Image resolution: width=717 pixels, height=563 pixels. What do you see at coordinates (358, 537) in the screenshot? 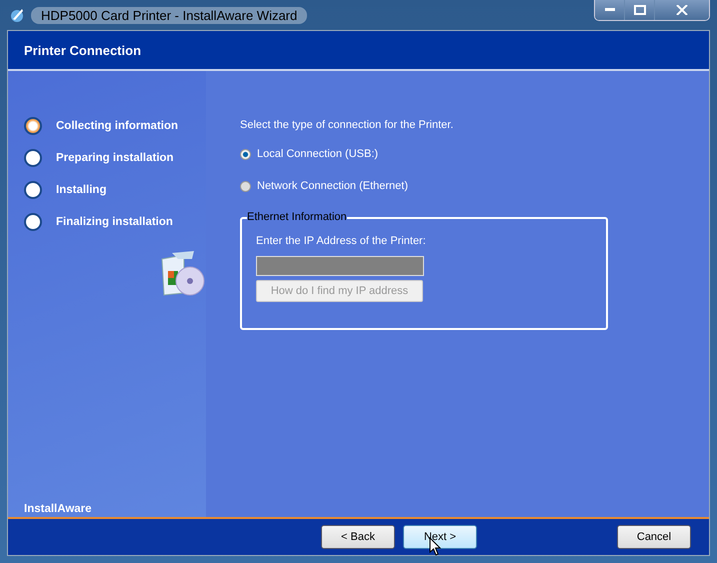
I see `wizard-button: < Back` at bounding box center [358, 537].